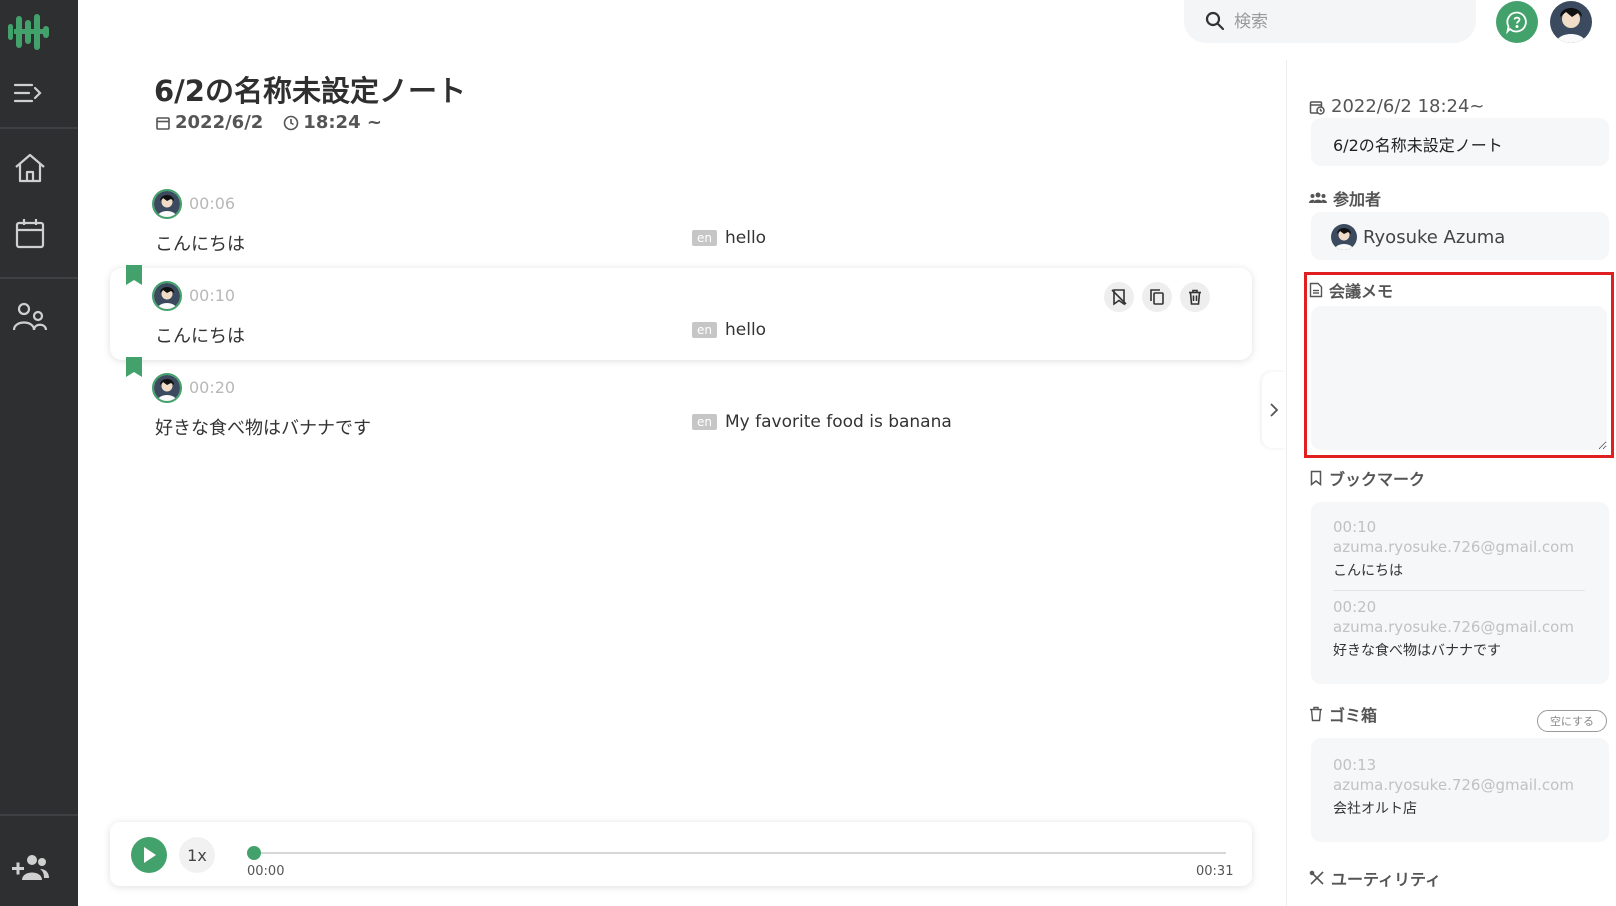  I want to click on bookmark-text: こんにちは, so click(1368, 571).